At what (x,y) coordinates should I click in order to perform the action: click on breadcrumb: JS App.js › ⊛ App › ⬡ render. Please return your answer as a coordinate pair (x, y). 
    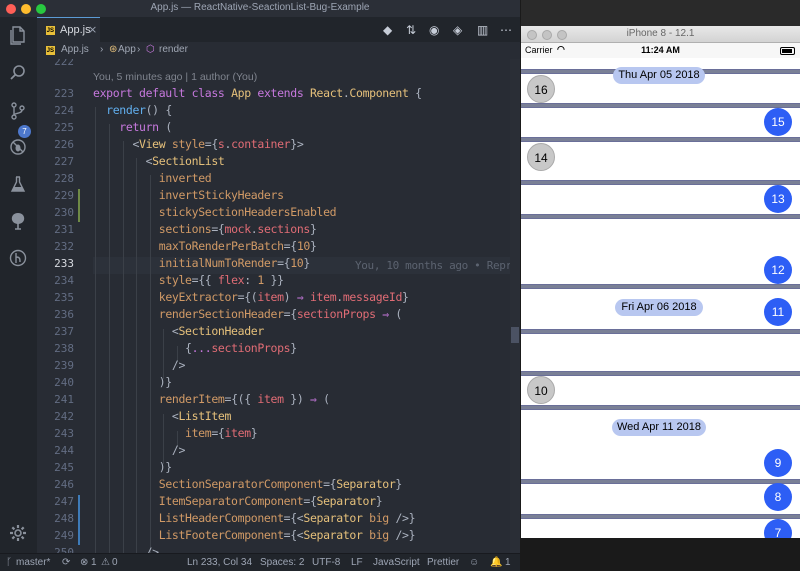
    Looking at the image, I should click on (278, 50).